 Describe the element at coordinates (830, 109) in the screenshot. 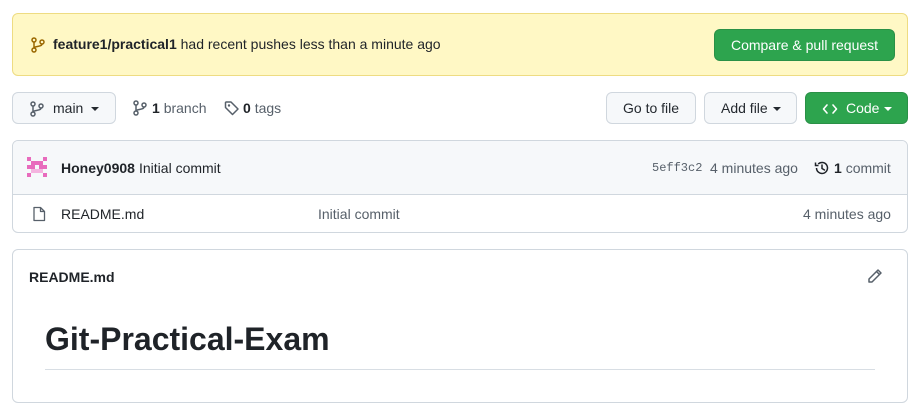

I see `code-icon` at that location.